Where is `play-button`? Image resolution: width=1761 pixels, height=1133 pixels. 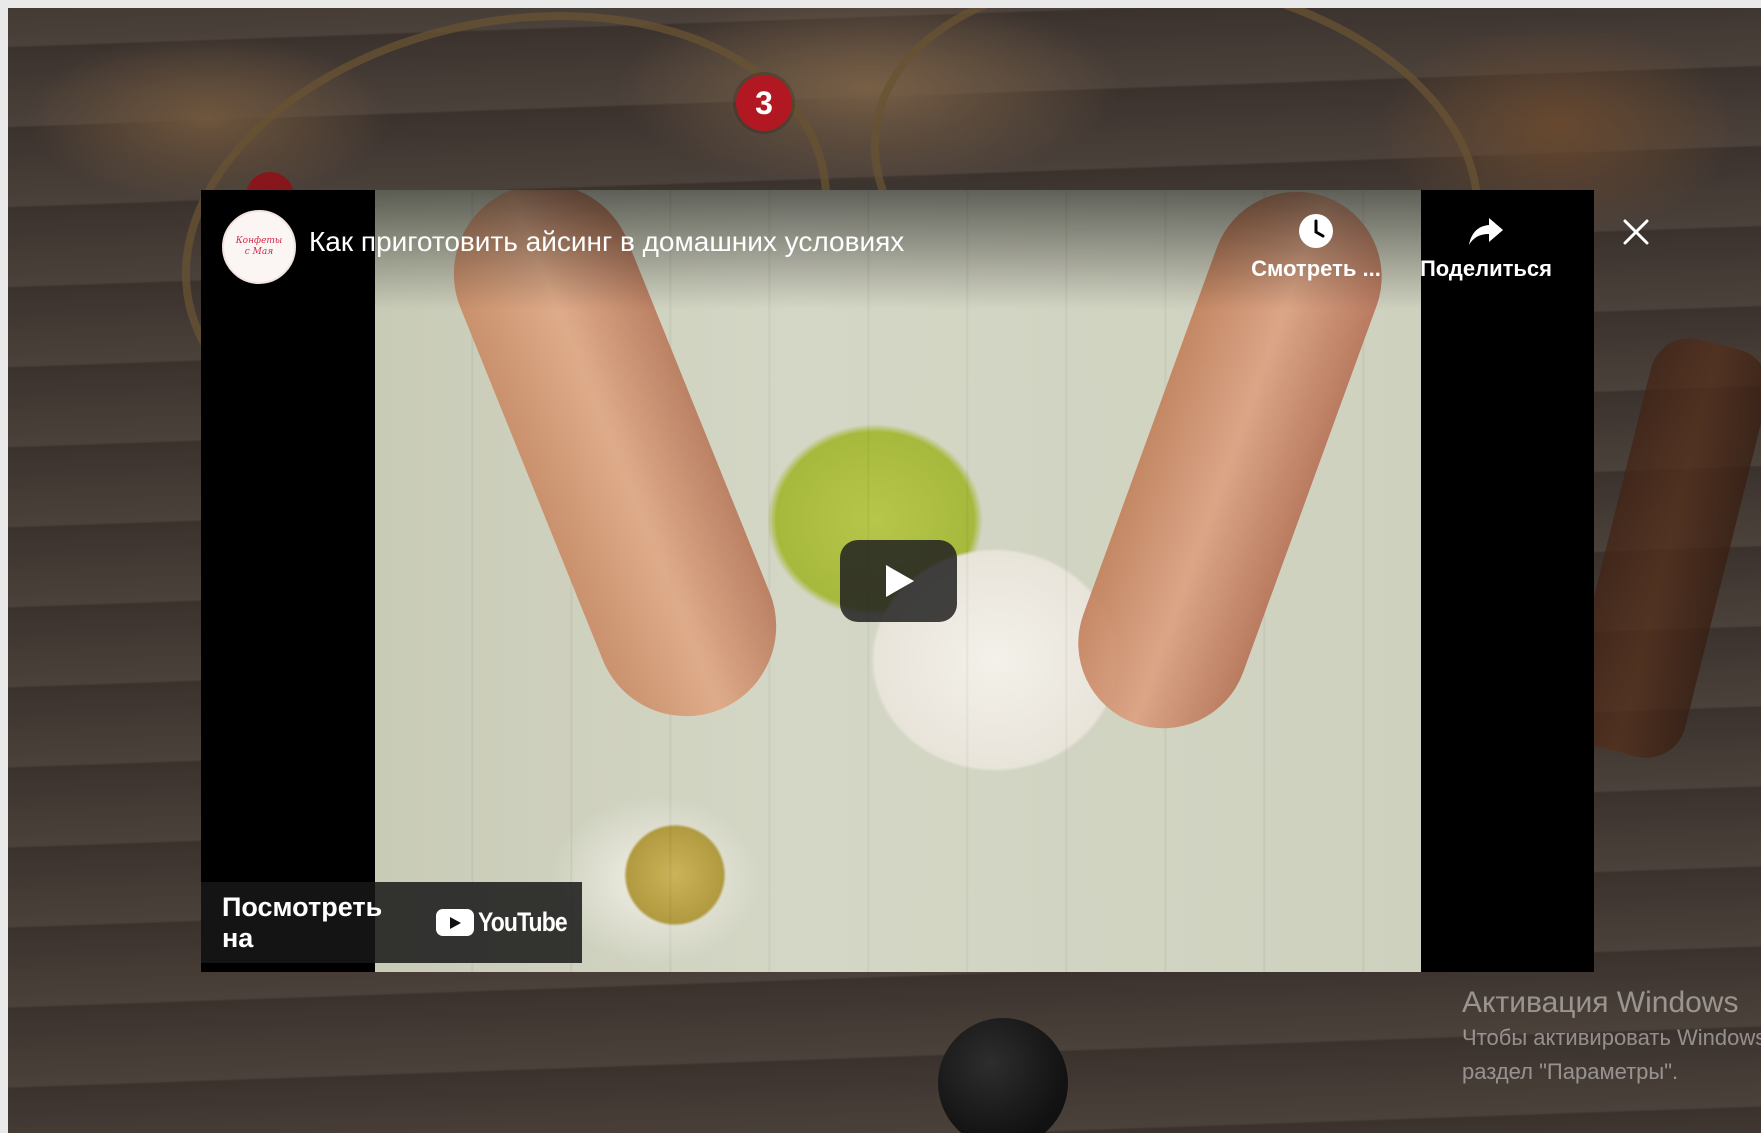
play-button is located at coordinates (898, 581).